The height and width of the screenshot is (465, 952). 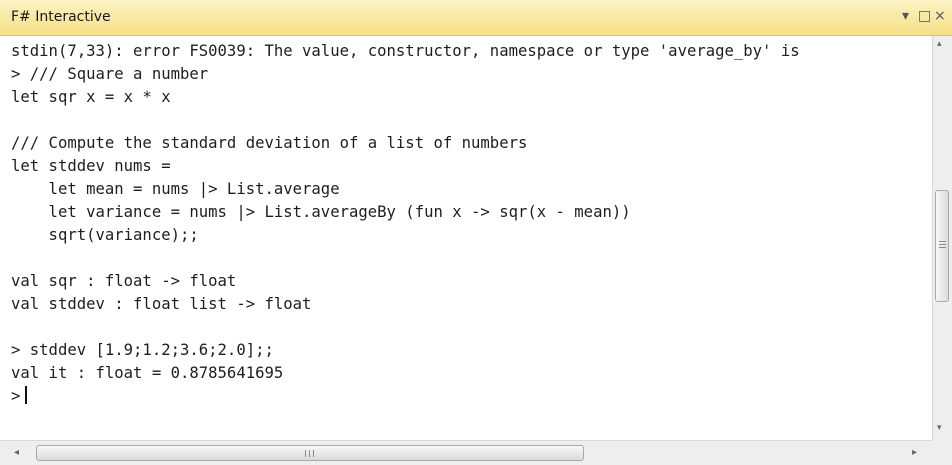 What do you see at coordinates (61, 17) in the screenshot?
I see `window-title: F# Interactive` at bounding box center [61, 17].